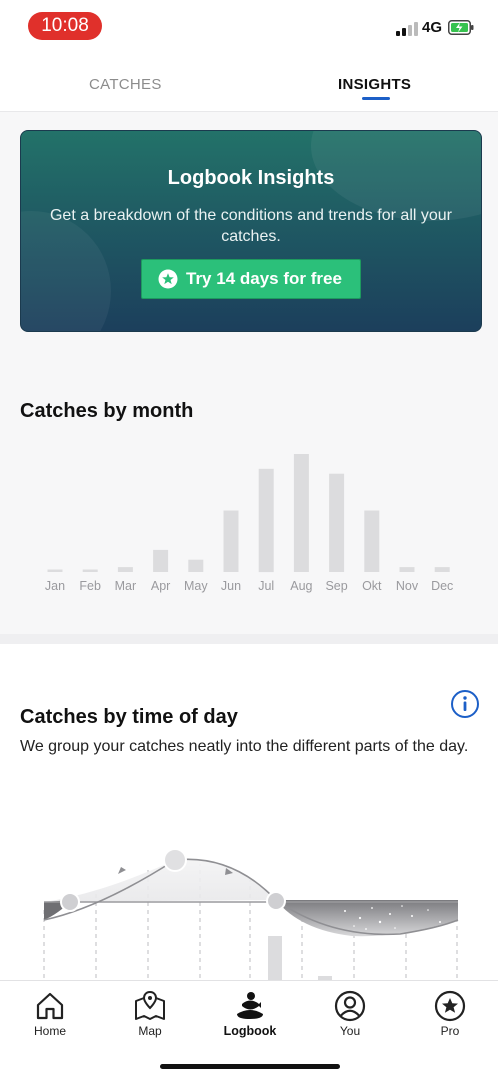 This screenshot has width=498, height=1081. What do you see at coordinates (231, 586) in the screenshot?
I see `month-label-jun: Jun` at bounding box center [231, 586].